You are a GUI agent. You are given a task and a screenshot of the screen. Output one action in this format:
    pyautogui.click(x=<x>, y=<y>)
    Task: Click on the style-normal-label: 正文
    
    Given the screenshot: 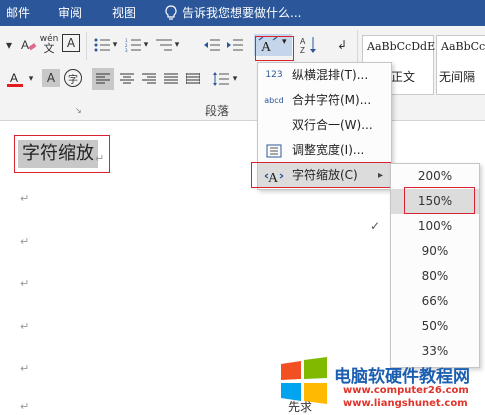 What is the action you would take?
    pyautogui.click(x=403, y=77)
    